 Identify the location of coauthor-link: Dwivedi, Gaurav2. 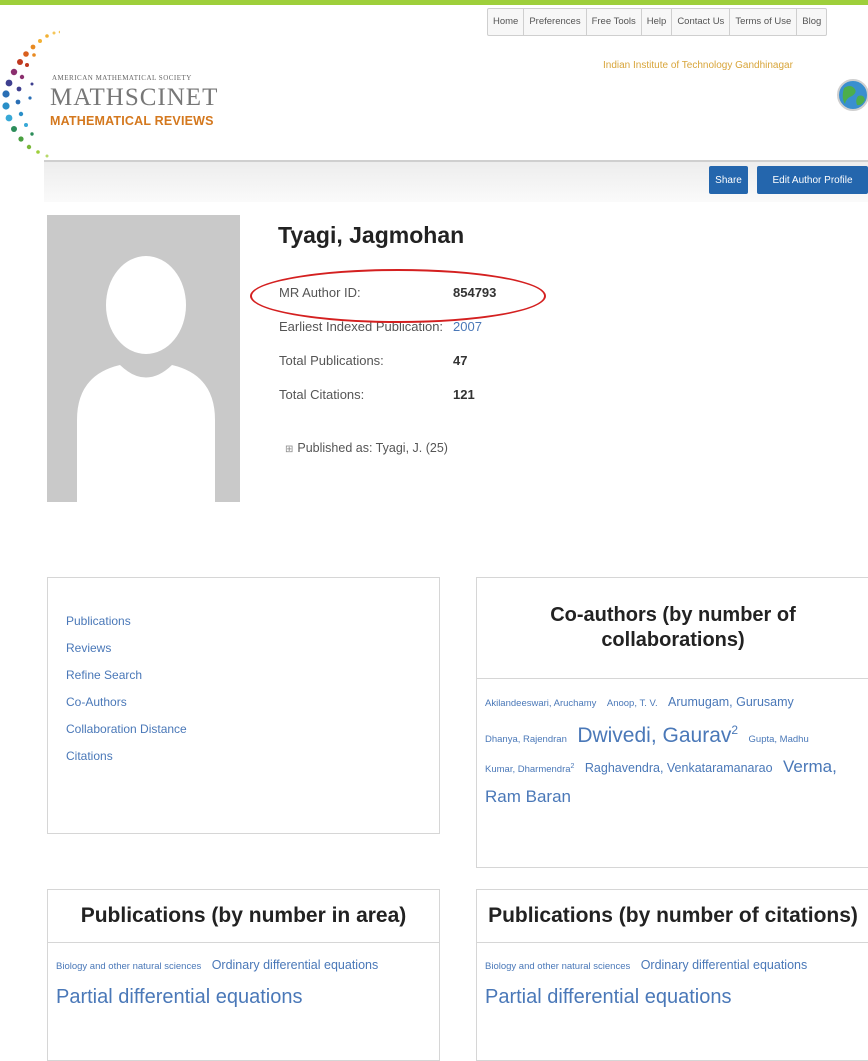
(658, 735).